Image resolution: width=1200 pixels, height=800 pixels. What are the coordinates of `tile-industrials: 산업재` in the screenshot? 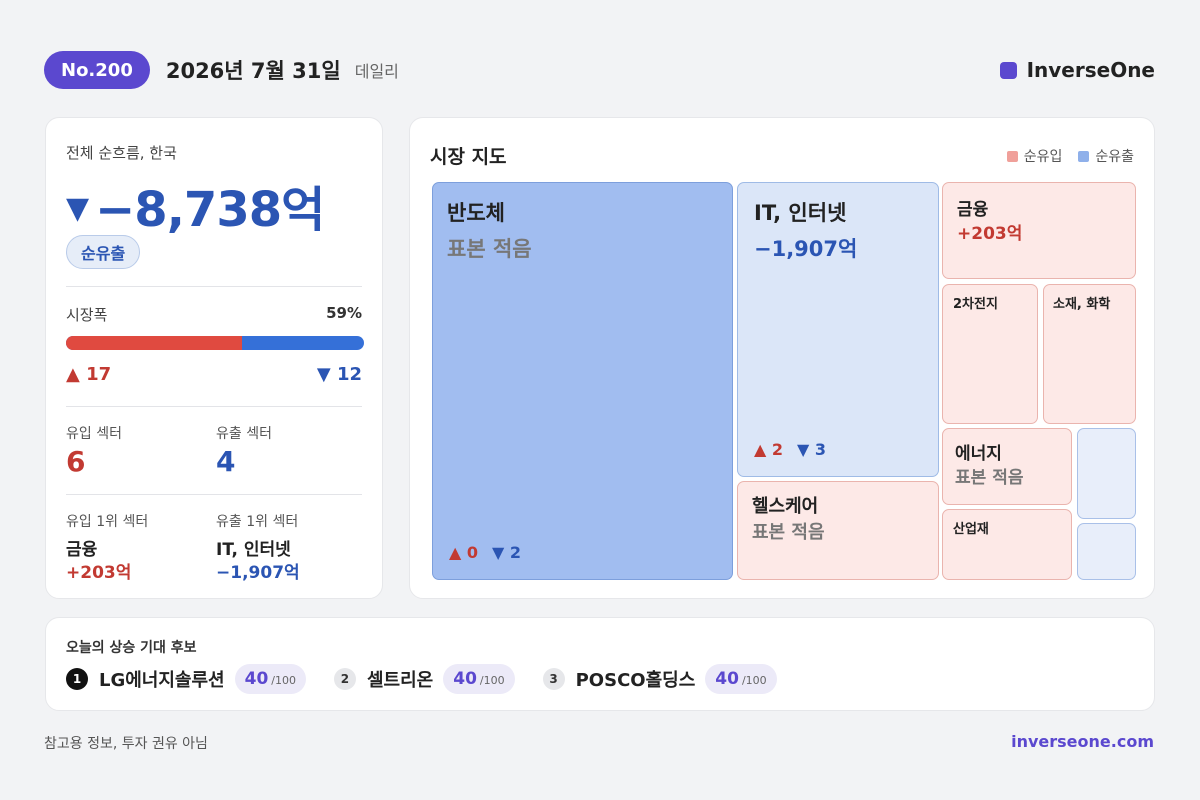 It's located at (1007, 544).